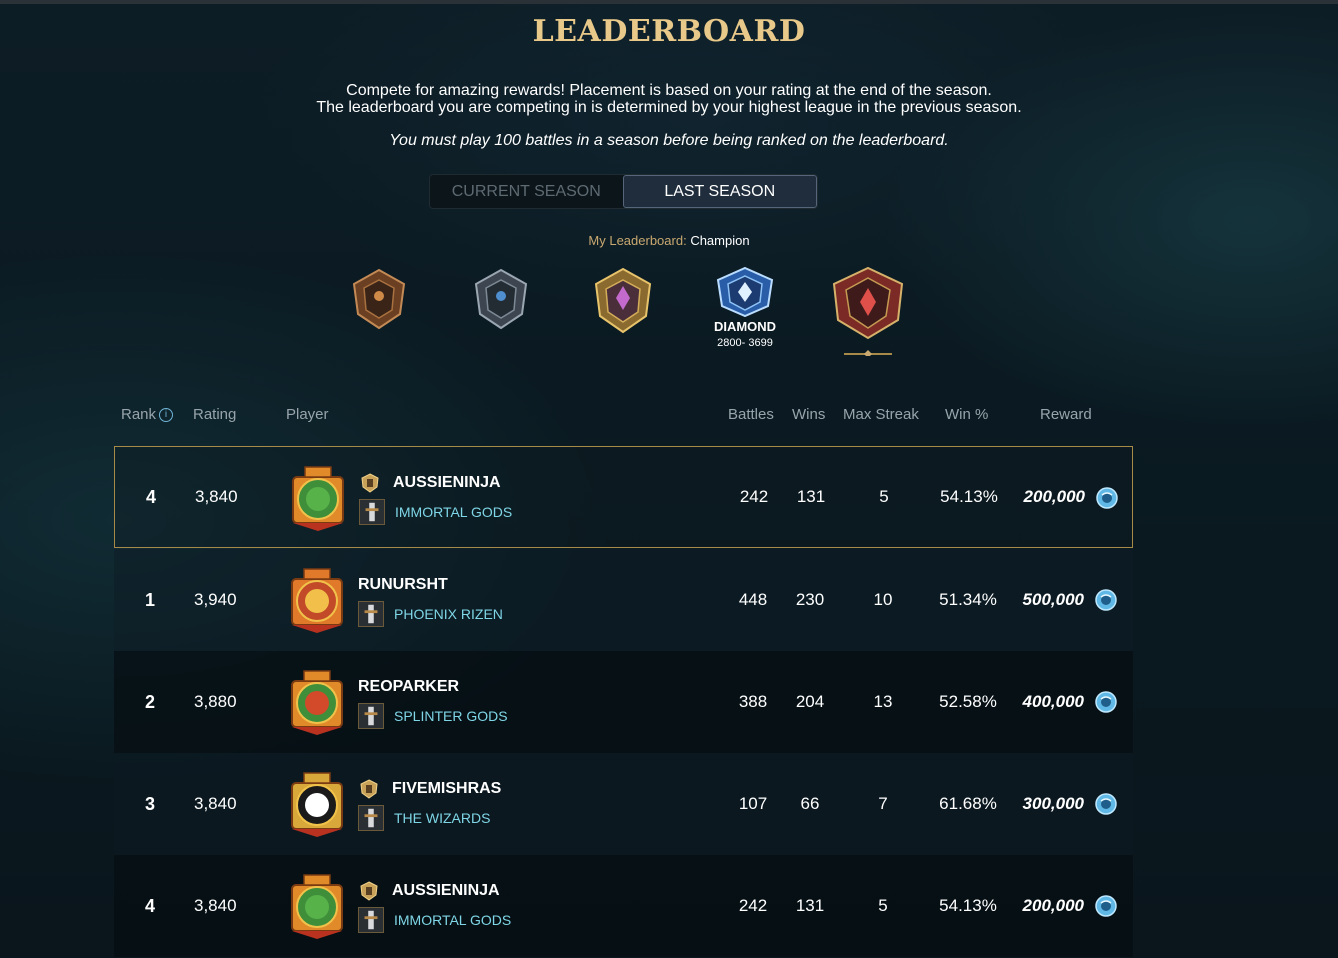  I want to click on column-reward: Reward, so click(1066, 414).